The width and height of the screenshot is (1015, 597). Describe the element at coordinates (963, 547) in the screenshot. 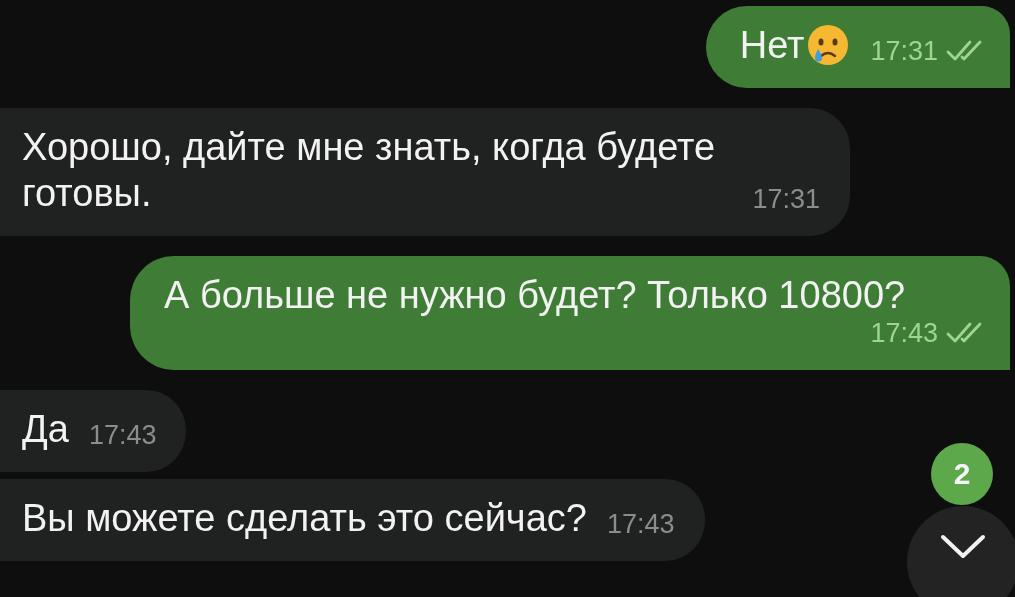

I see `chevron-down-icon` at that location.